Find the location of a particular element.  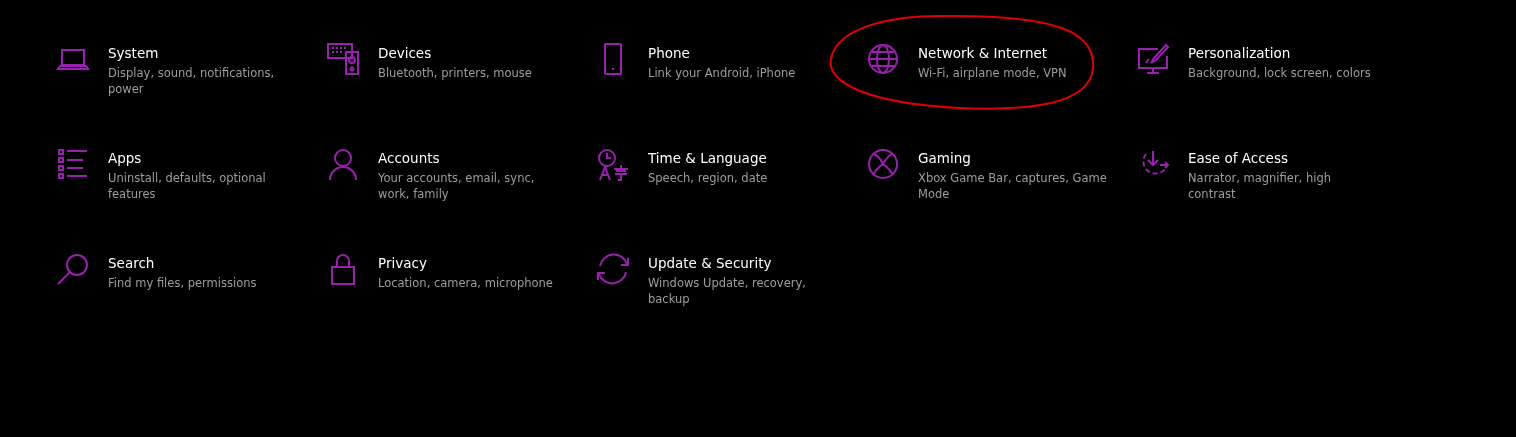

clock-language-icon is located at coordinates (613, 164).